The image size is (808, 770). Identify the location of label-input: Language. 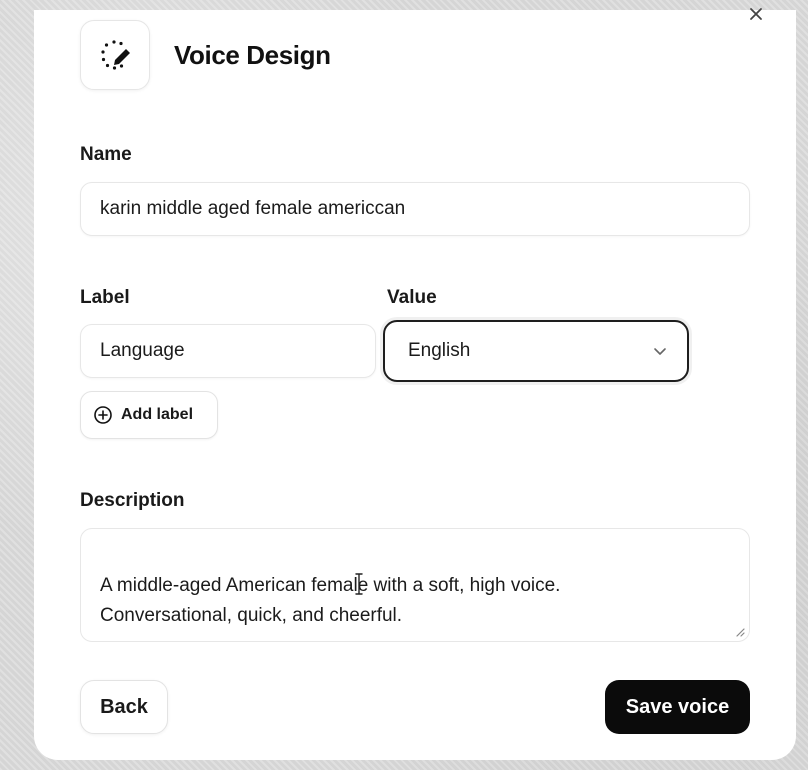
(228, 351).